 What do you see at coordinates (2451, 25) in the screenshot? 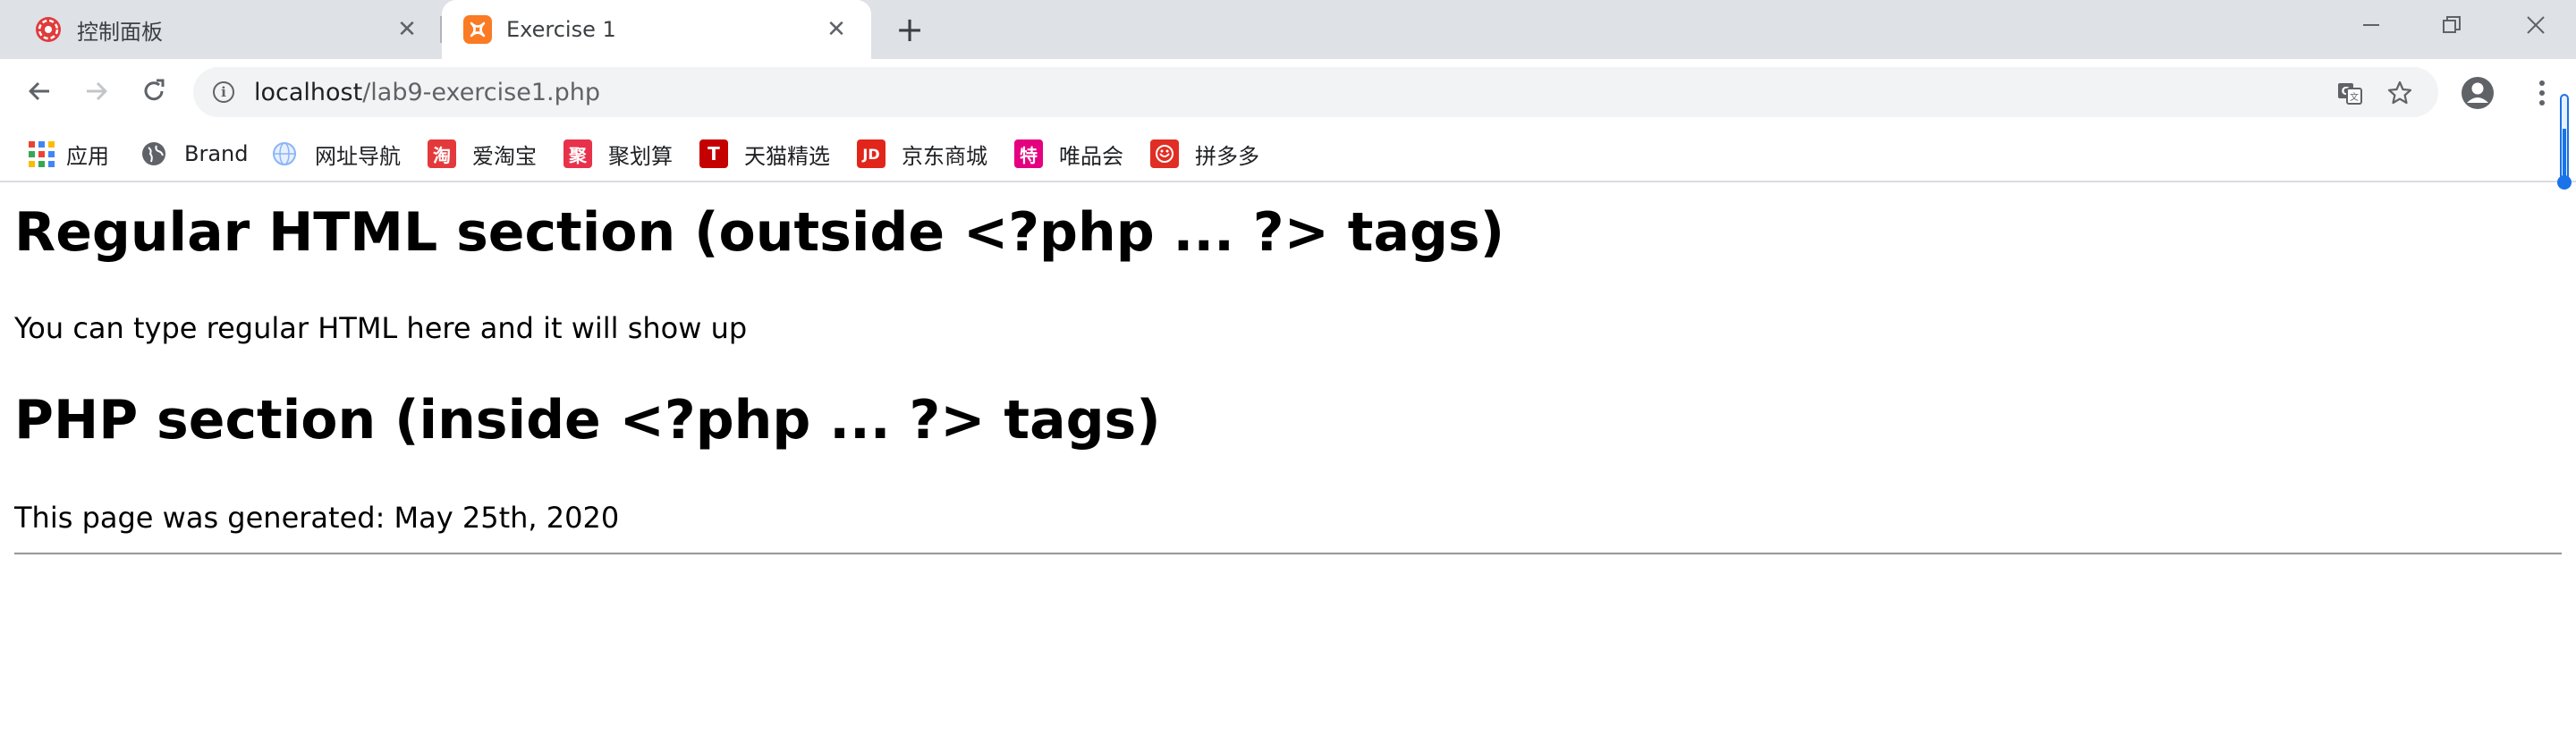
I see `restore-icon` at bounding box center [2451, 25].